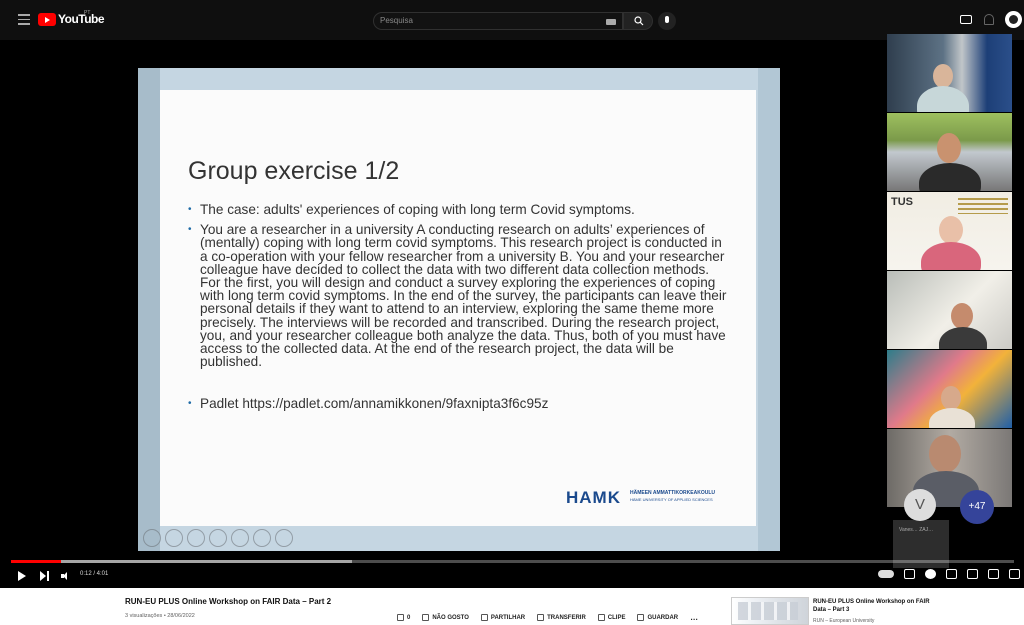  I want to click on menu-icon, so click(24, 19).